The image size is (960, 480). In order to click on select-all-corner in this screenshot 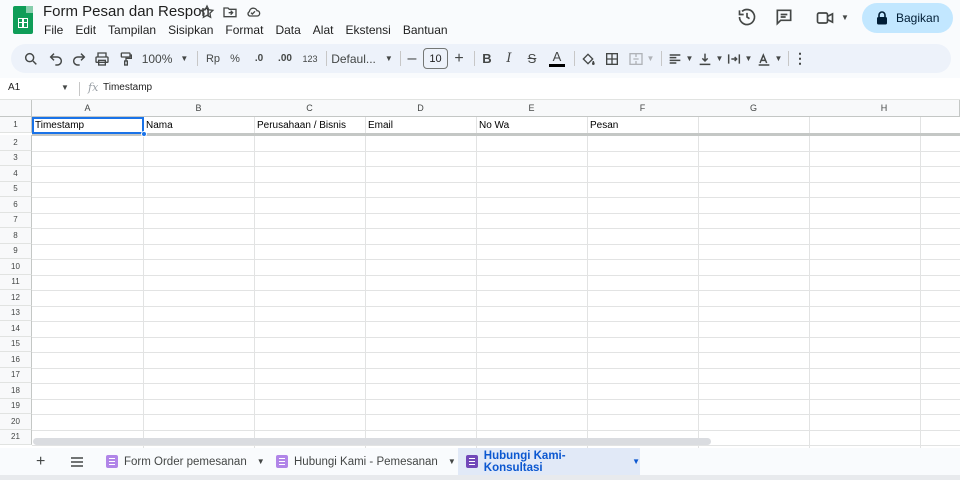, I will do `click(16, 108)`.